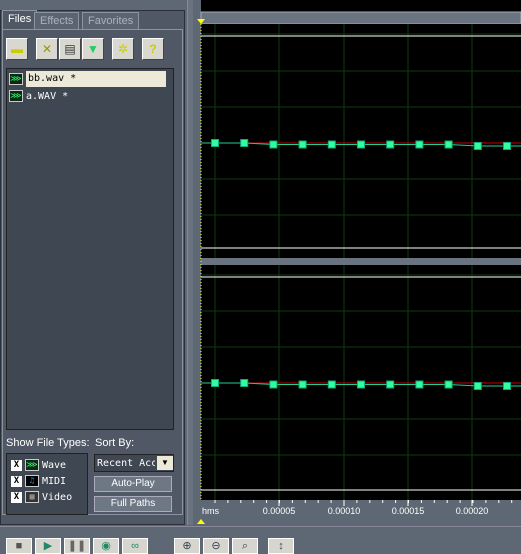 The width and height of the screenshot is (521, 554). I want to click on list-item: ⋙ a.WAV *, so click(38, 96).